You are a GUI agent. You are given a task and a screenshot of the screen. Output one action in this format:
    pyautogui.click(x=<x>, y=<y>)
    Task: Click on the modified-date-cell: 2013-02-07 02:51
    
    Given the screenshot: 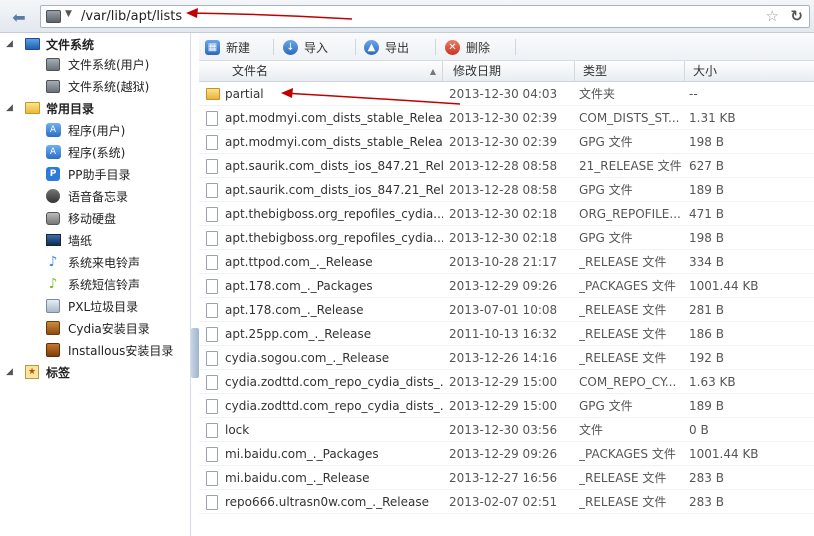 What is the action you would take?
    pyautogui.click(x=503, y=502)
    